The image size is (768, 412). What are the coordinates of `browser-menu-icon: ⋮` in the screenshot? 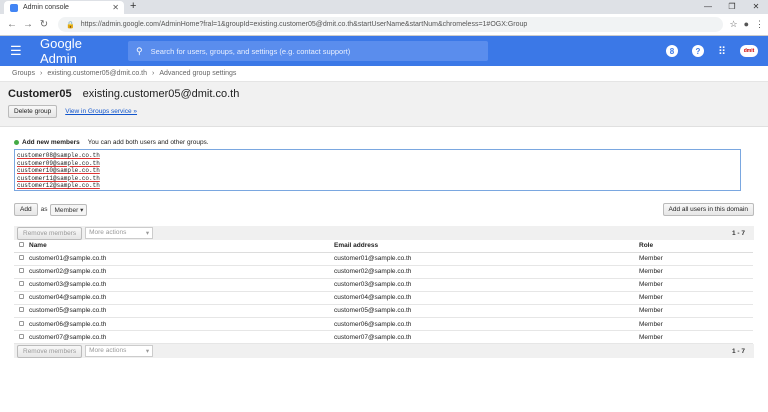 It's located at (759, 24).